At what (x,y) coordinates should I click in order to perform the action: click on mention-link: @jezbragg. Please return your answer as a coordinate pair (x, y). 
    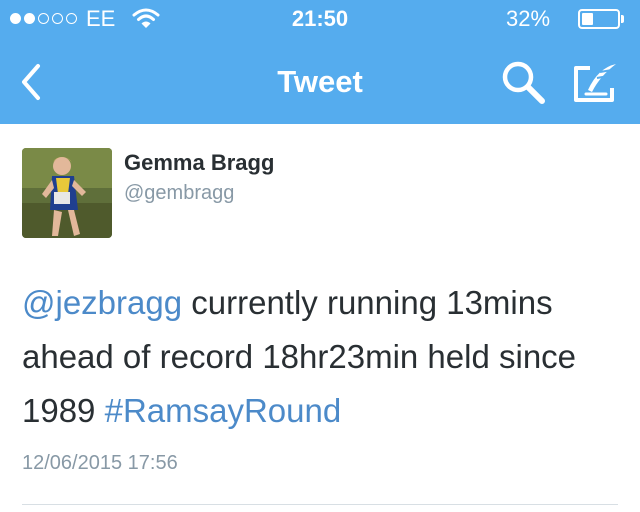
    Looking at the image, I should click on (102, 302).